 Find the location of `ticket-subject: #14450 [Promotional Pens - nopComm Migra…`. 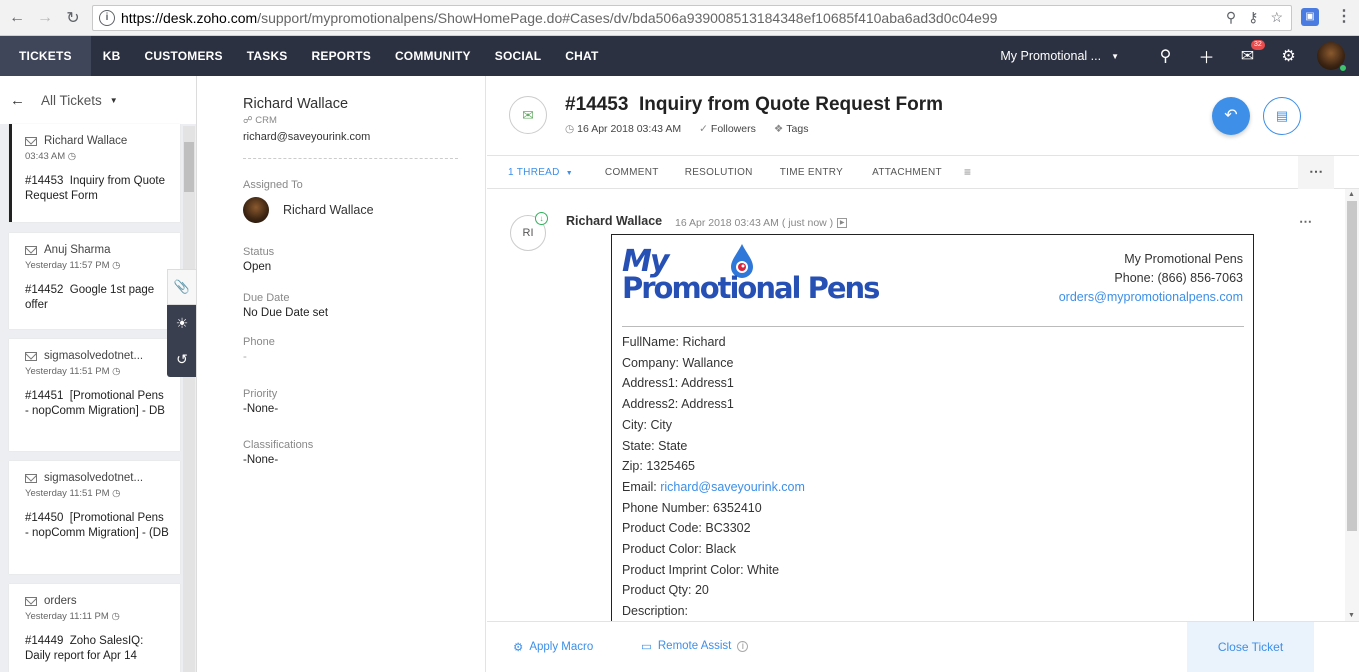

ticket-subject: #14450 [Promotional Pens - nopComm Migra… is located at coordinates (97, 526).